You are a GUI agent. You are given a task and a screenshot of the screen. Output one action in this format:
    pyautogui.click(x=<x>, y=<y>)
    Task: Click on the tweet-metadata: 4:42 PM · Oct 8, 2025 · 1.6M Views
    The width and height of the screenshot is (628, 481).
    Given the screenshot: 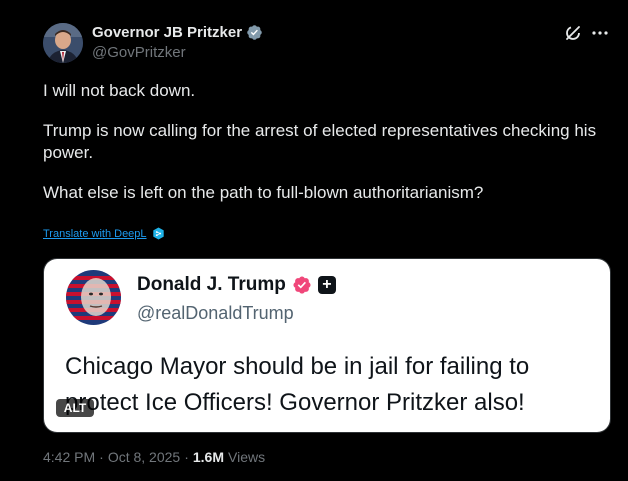 What is the action you would take?
    pyautogui.click(x=154, y=457)
    